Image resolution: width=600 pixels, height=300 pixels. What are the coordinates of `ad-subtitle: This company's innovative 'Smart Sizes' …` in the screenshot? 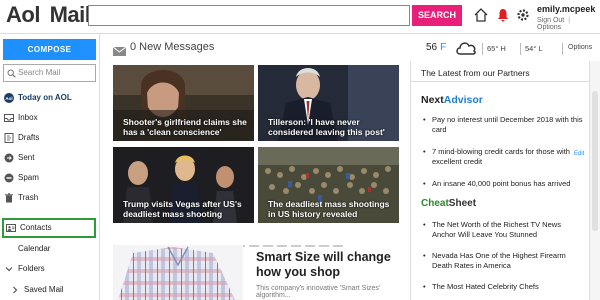 It's located at (318, 292).